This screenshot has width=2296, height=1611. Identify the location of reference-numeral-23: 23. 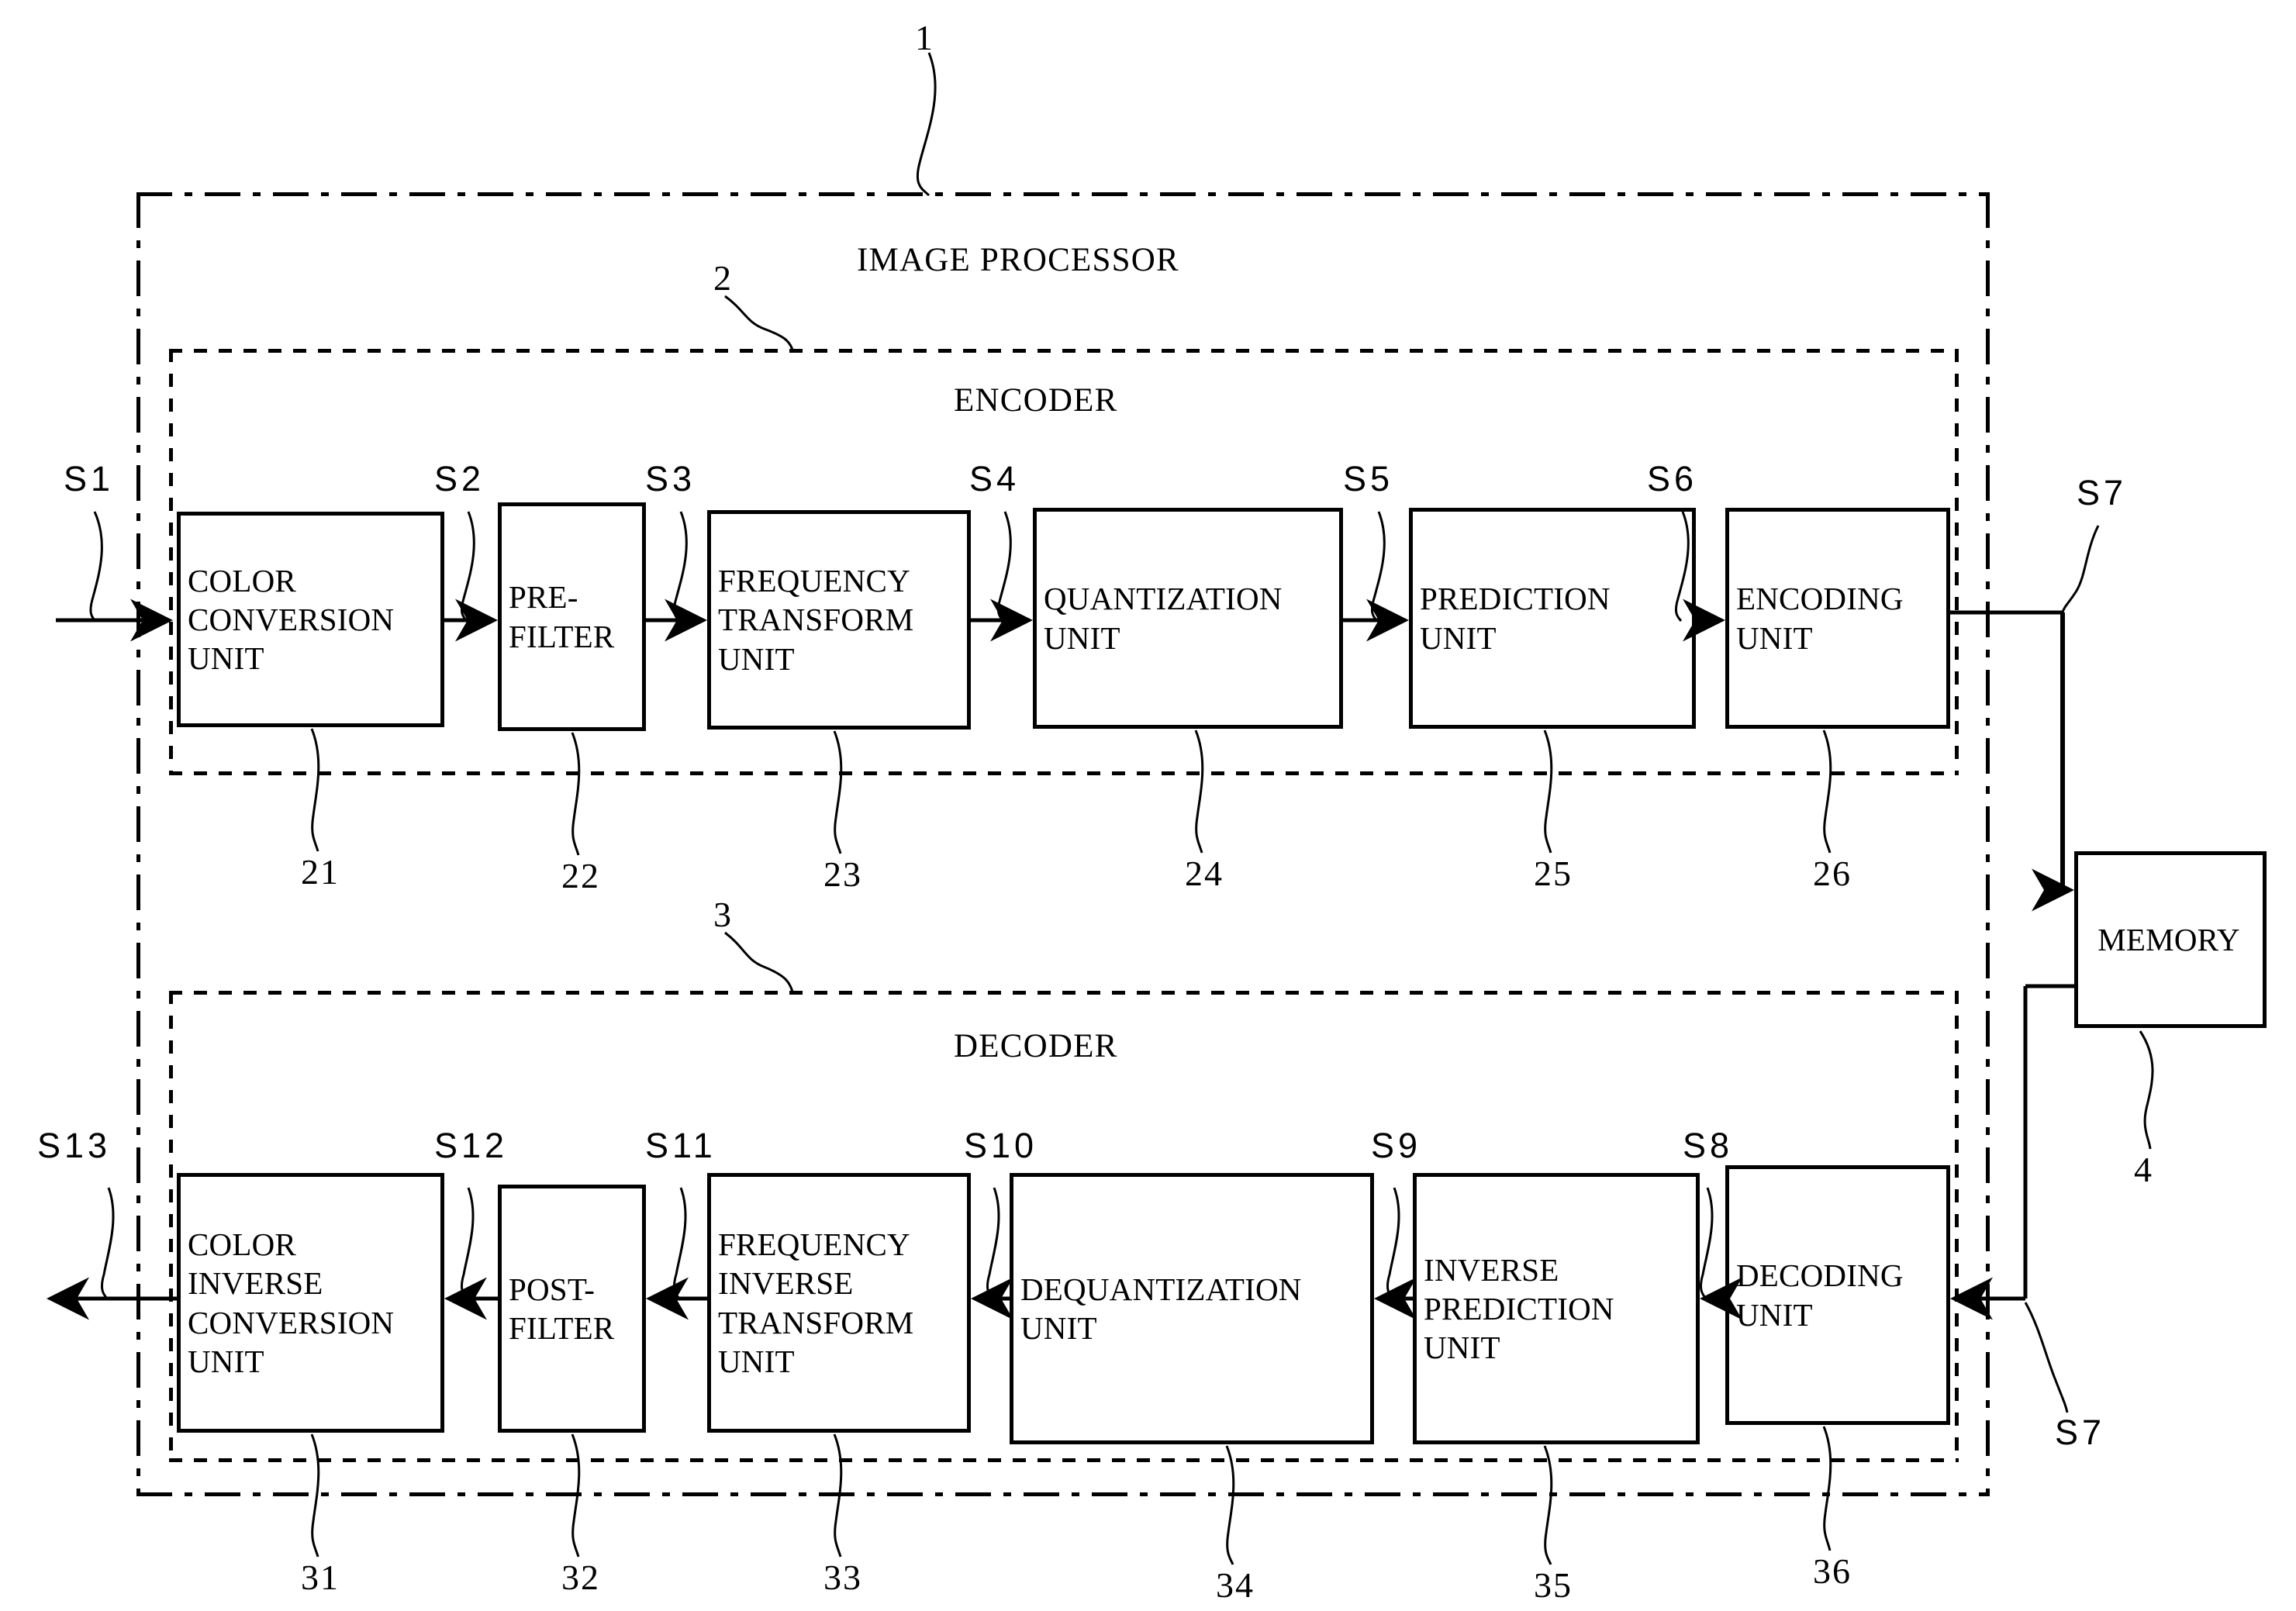
(842, 874).